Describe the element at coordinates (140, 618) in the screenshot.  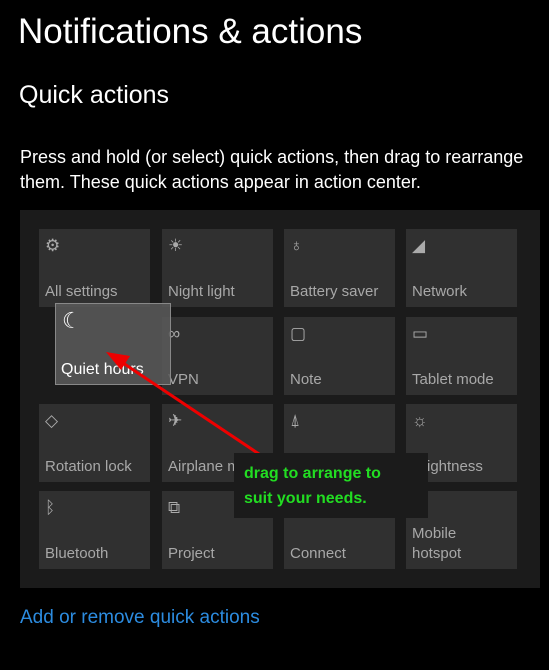
I see `add-remove-quick-actions-link: Add or remove quick actions` at that location.